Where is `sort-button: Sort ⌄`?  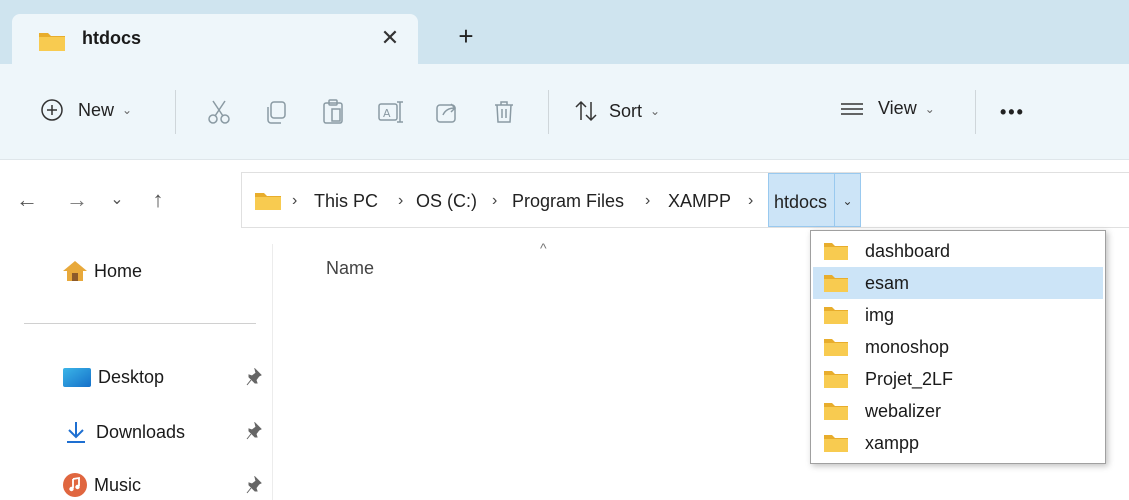 sort-button: Sort ⌄ is located at coordinates (616, 111).